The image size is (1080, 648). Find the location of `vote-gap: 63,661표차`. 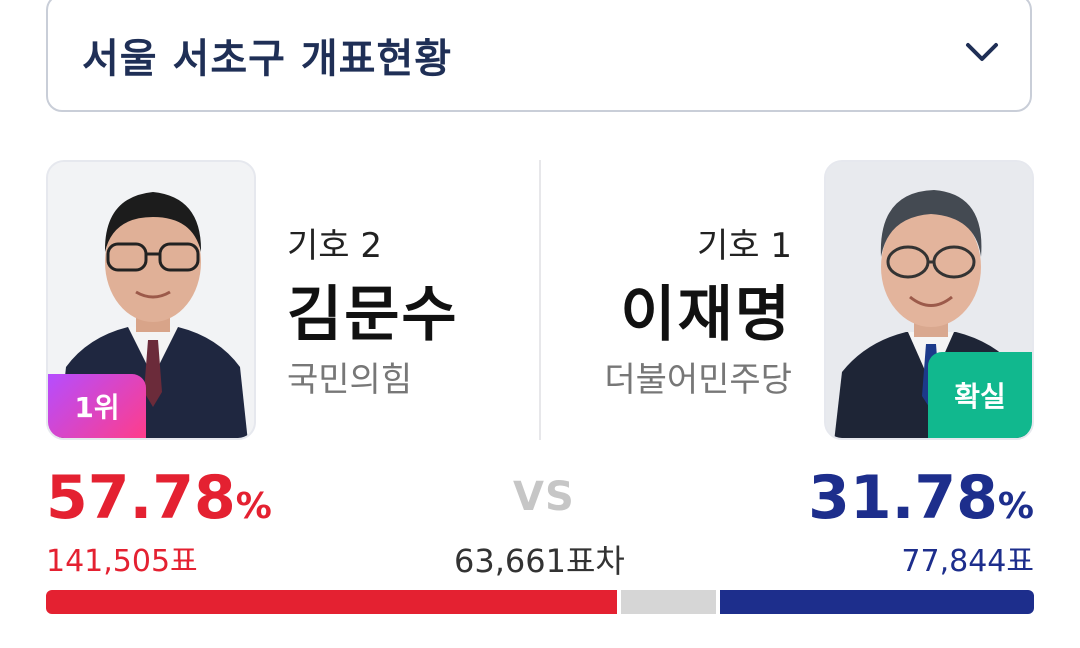

vote-gap: 63,661표차 is located at coordinates (539, 561).